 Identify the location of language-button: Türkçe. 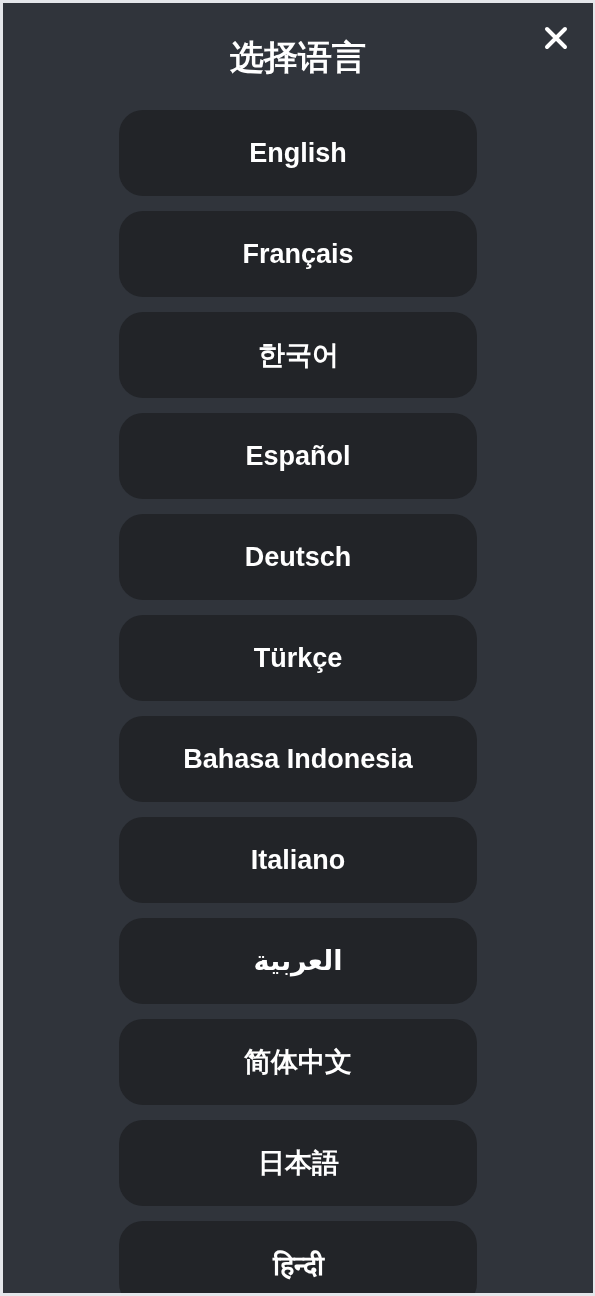
(298, 658).